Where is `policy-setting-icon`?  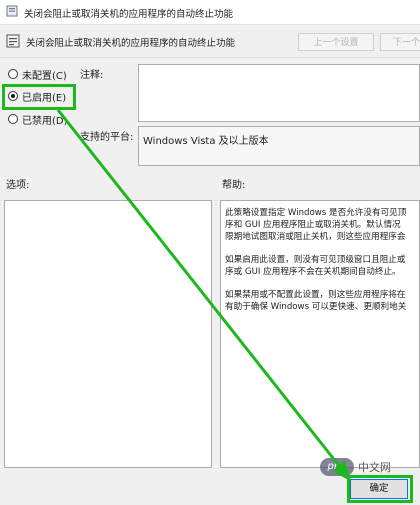
policy-setting-icon is located at coordinates (13, 41).